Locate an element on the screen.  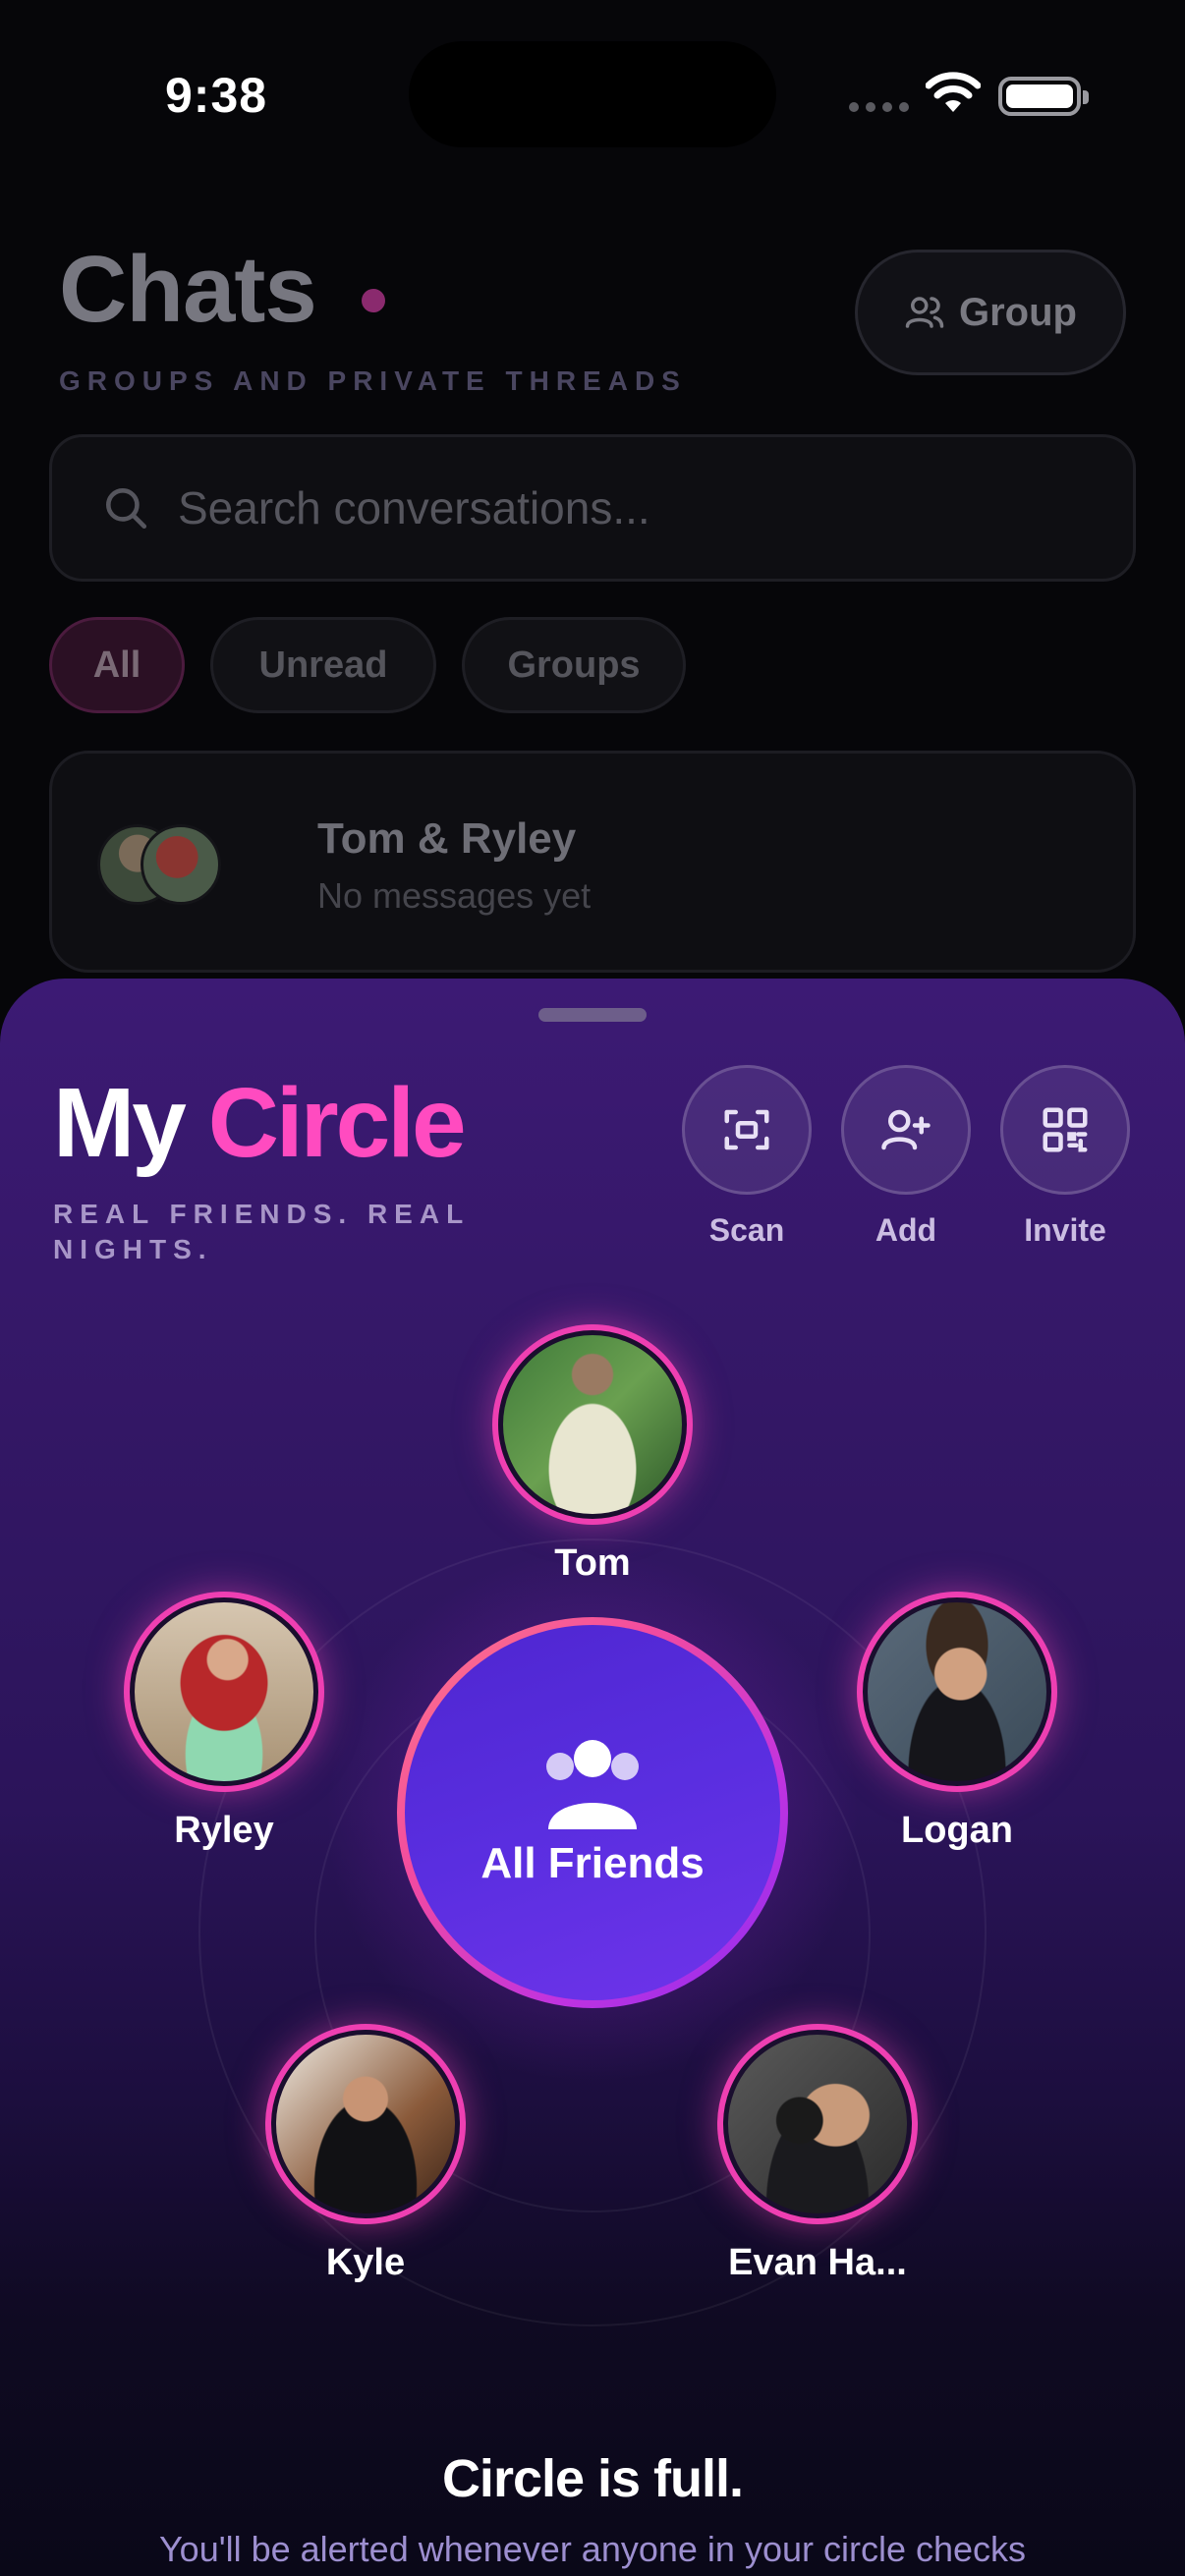
friend-ryley: Ryley is located at coordinates (224, 1722).